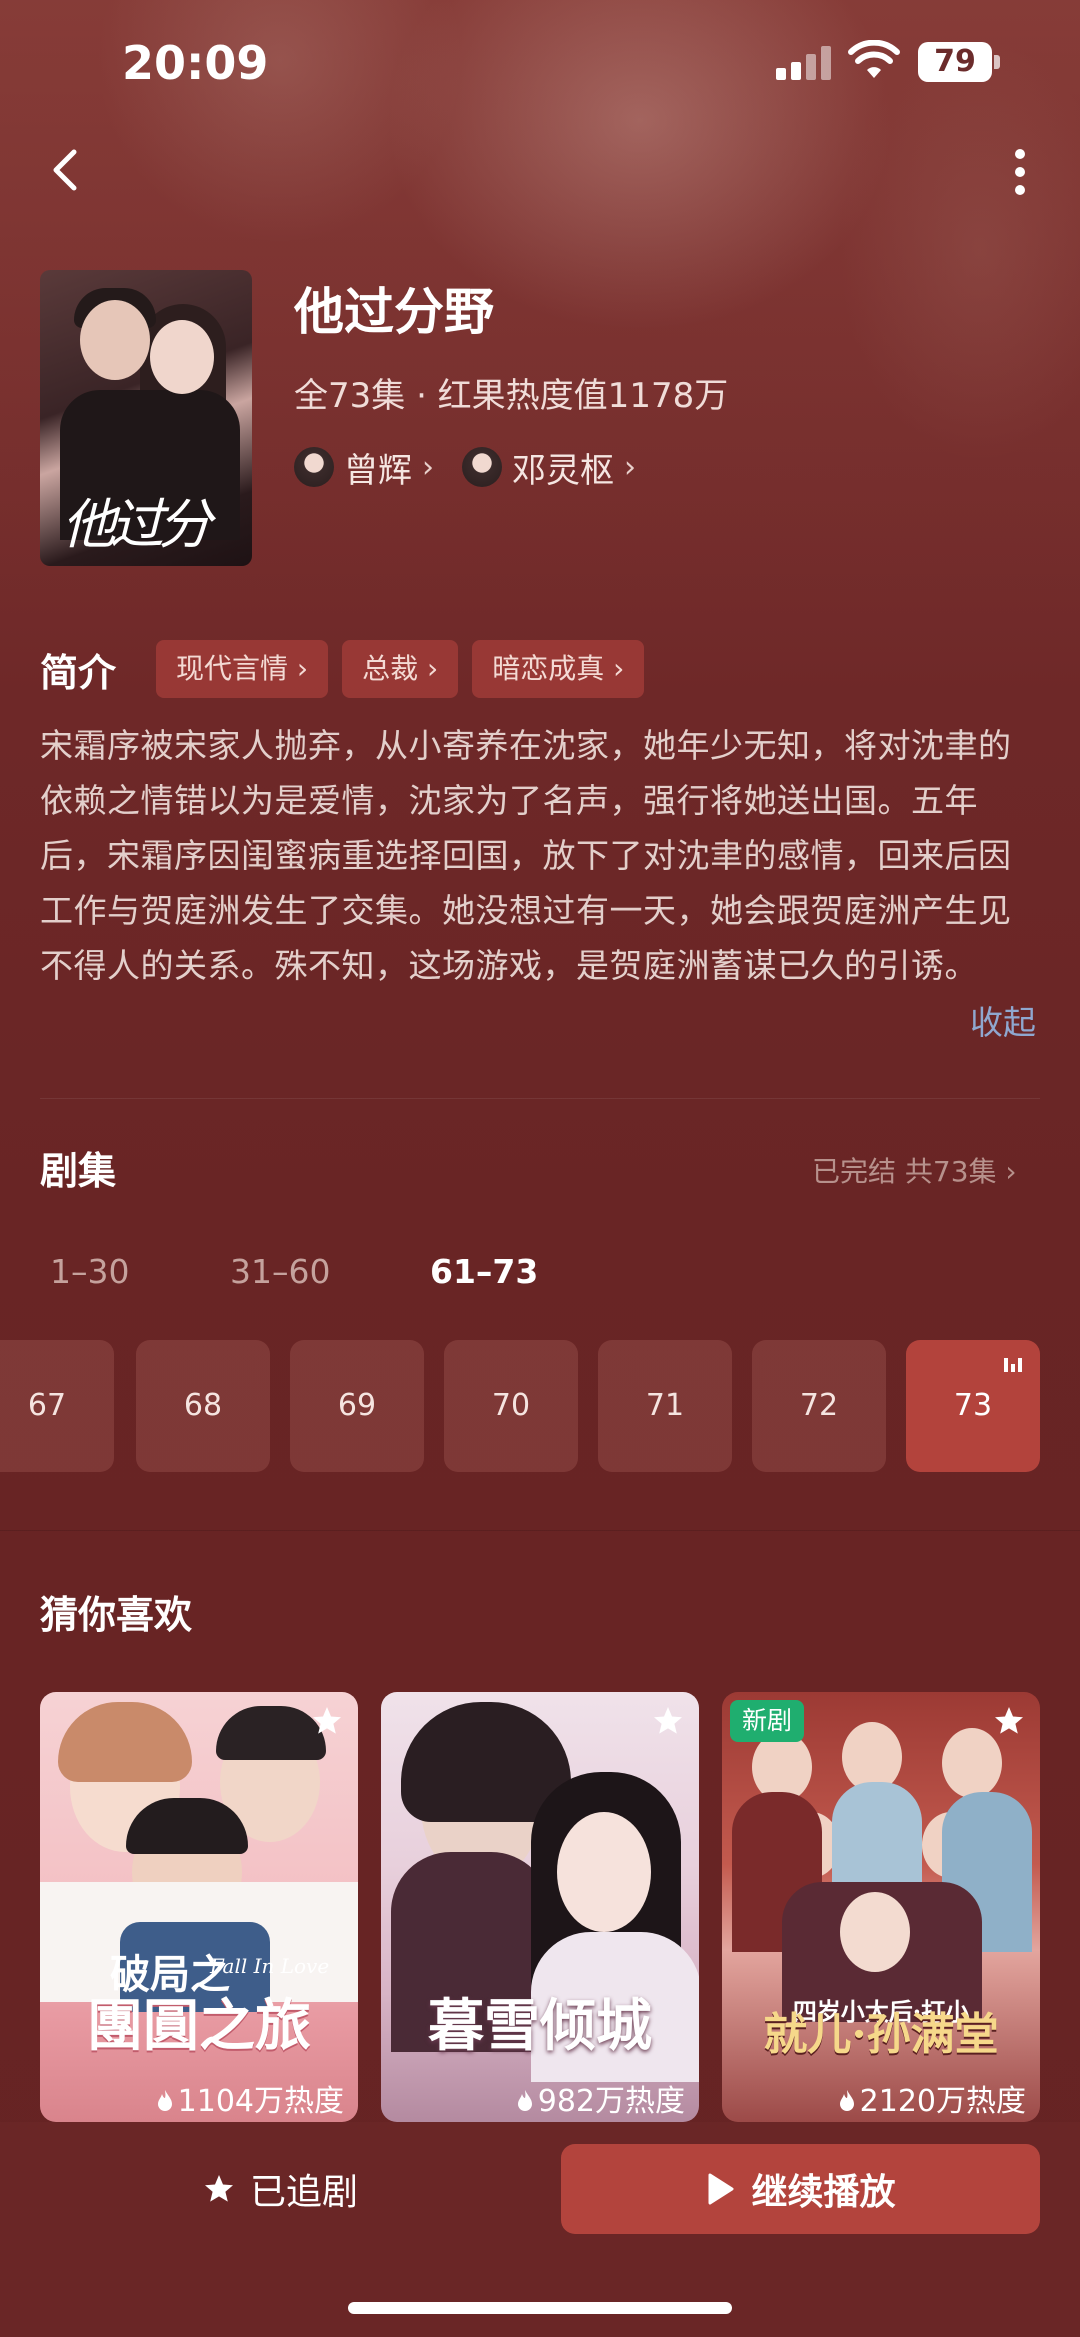 The height and width of the screenshot is (2337, 1080). I want to click on playing-icon, so click(1014, 1363).